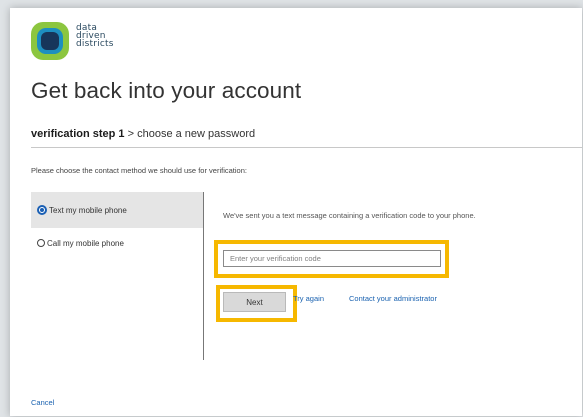  Describe the element at coordinates (95, 36) in the screenshot. I see `logo-wordmark: data driven districts` at that location.